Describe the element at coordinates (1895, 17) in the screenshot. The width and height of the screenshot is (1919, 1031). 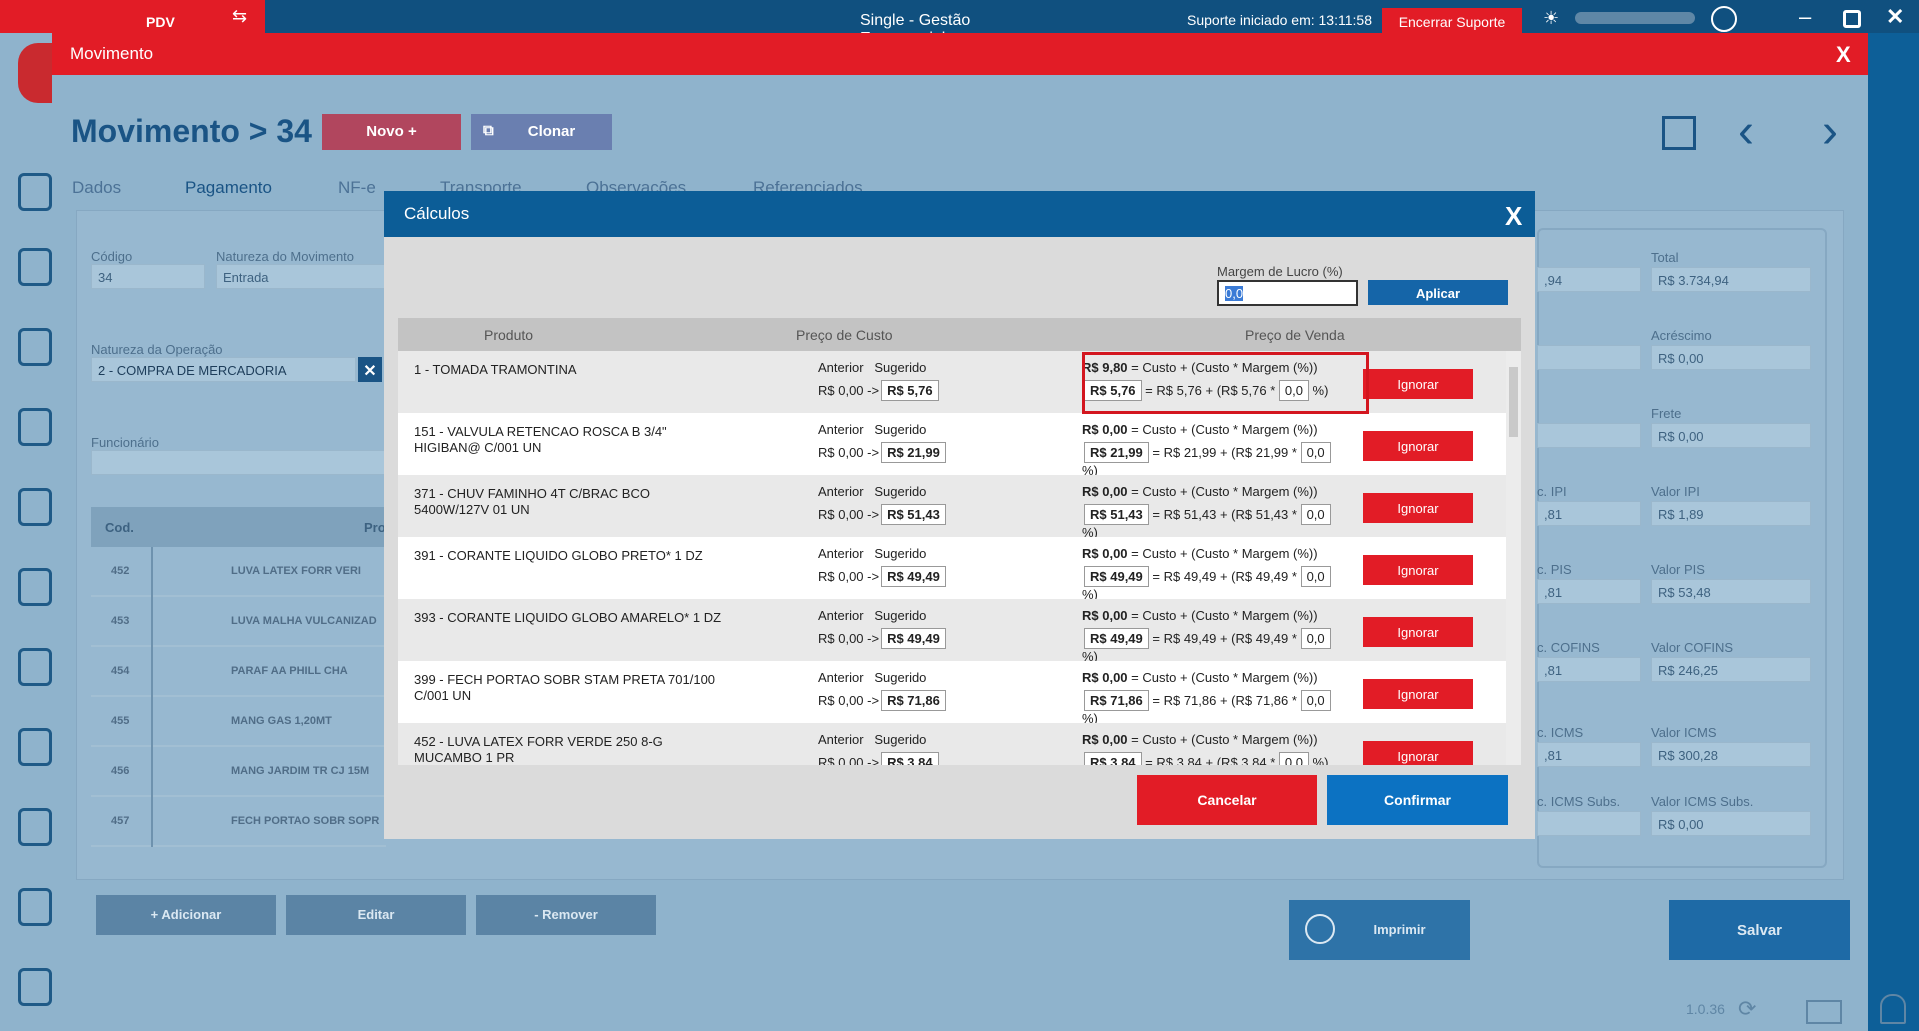
I see `close-app-icon: ✕` at that location.